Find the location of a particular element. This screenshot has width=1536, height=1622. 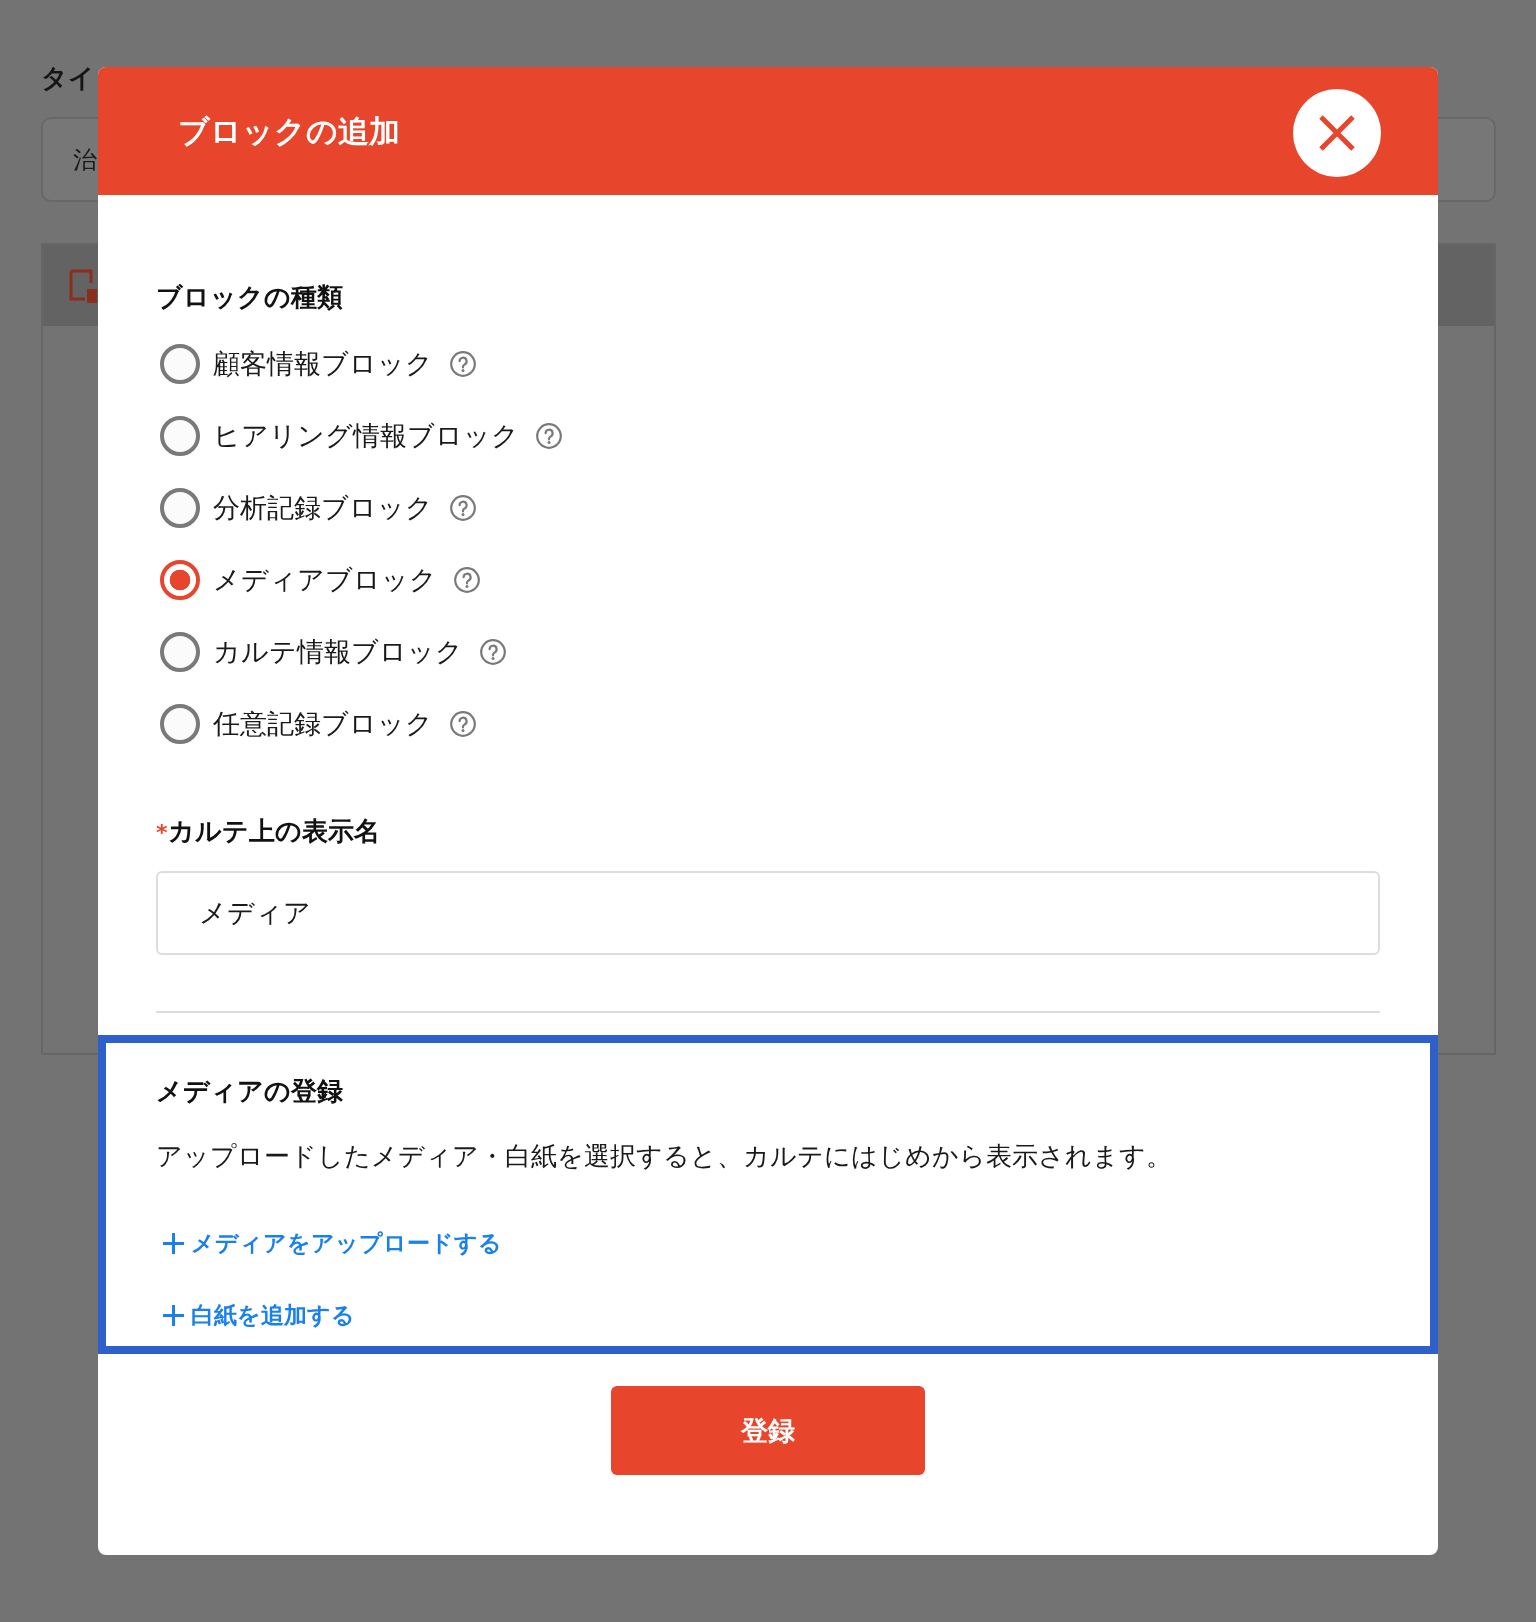

close-icon is located at coordinates (1337, 132).